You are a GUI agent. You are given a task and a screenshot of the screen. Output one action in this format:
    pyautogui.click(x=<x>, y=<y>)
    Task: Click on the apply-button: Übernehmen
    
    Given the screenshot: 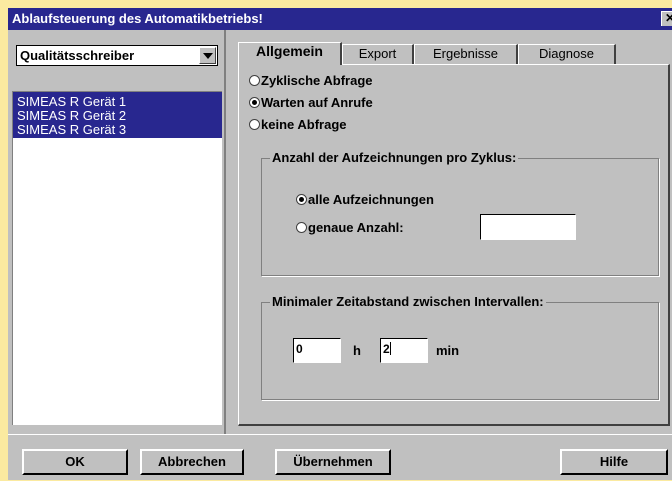 What is the action you would take?
    pyautogui.click(x=333, y=462)
    